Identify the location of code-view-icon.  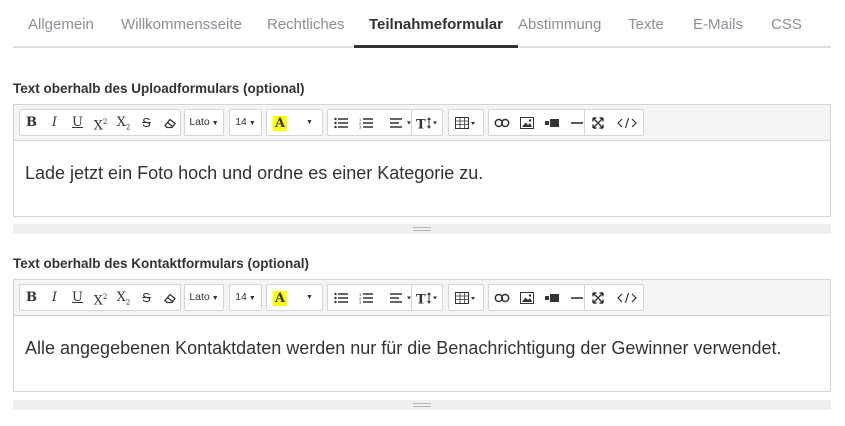
(626, 122).